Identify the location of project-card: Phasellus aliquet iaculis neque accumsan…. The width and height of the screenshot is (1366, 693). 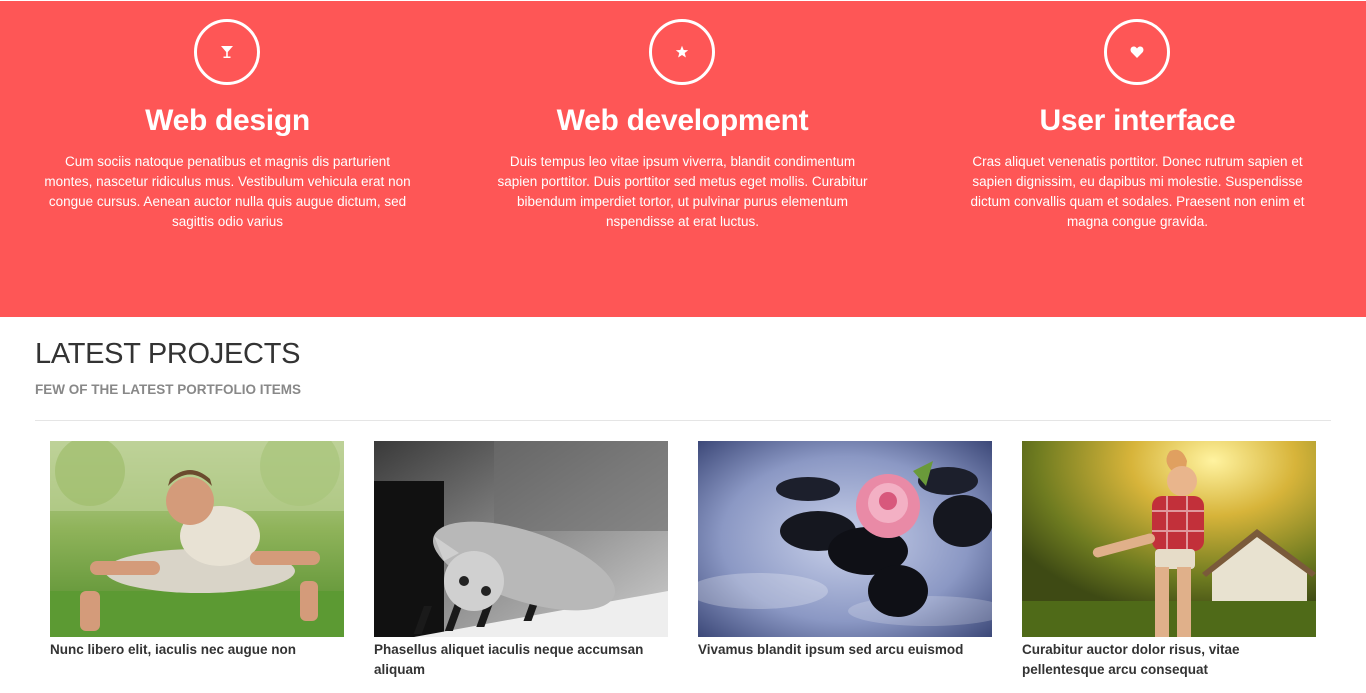
(521, 560).